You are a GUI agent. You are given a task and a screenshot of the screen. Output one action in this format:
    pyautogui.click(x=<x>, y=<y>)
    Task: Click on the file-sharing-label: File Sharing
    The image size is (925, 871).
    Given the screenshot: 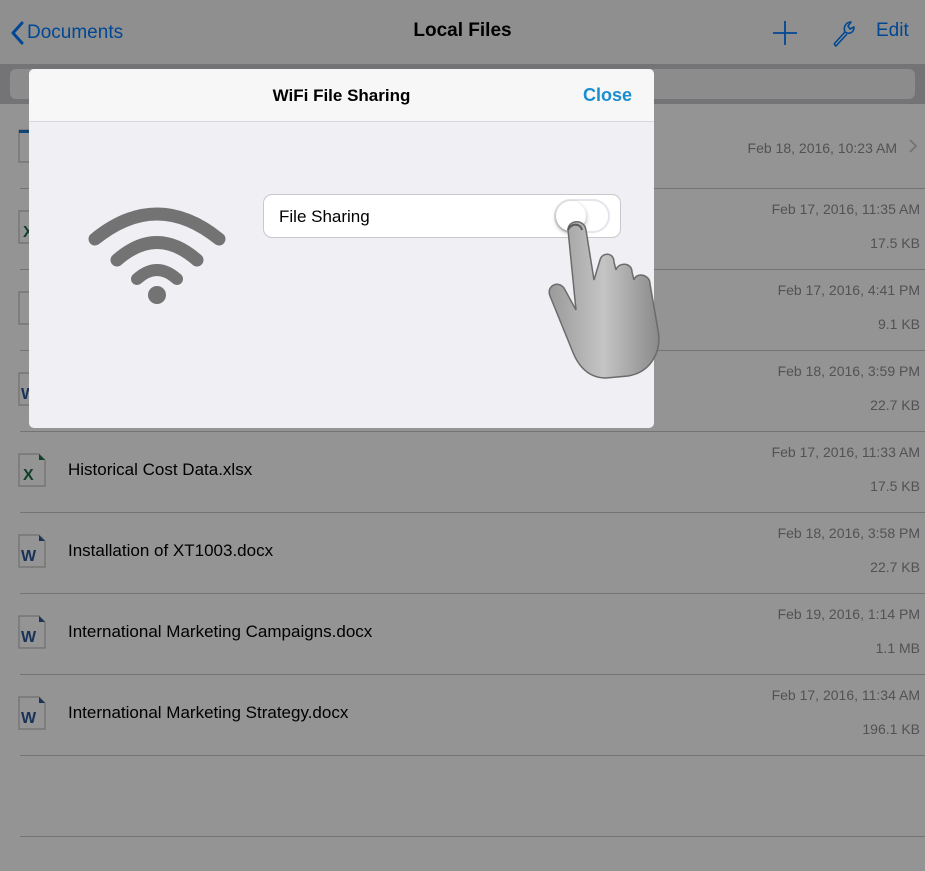 What is the action you would take?
    pyautogui.click(x=324, y=216)
    